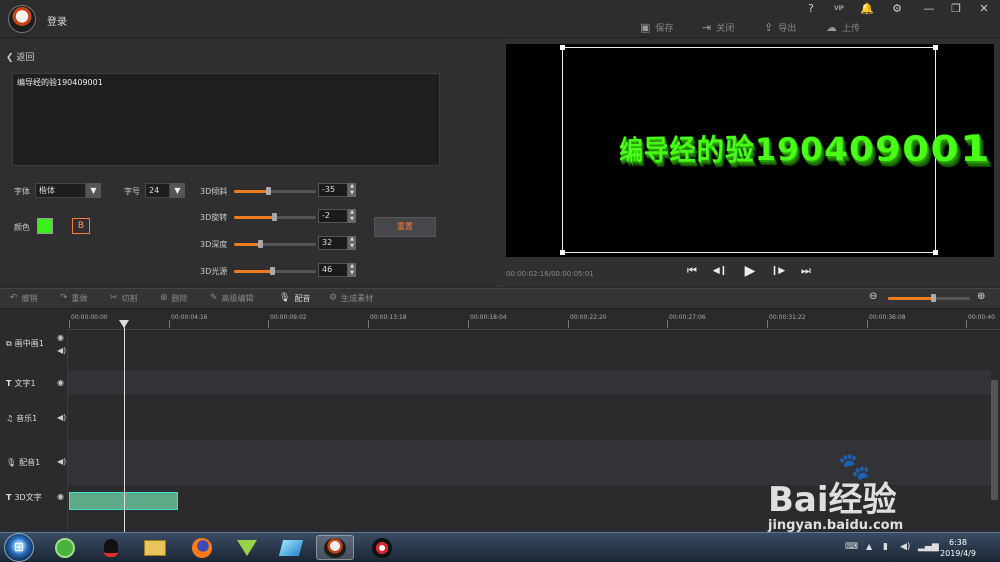 This screenshot has width=1000, height=562. What do you see at coordinates (19, 547) in the screenshot?
I see `start-button: ⊞` at bounding box center [19, 547].